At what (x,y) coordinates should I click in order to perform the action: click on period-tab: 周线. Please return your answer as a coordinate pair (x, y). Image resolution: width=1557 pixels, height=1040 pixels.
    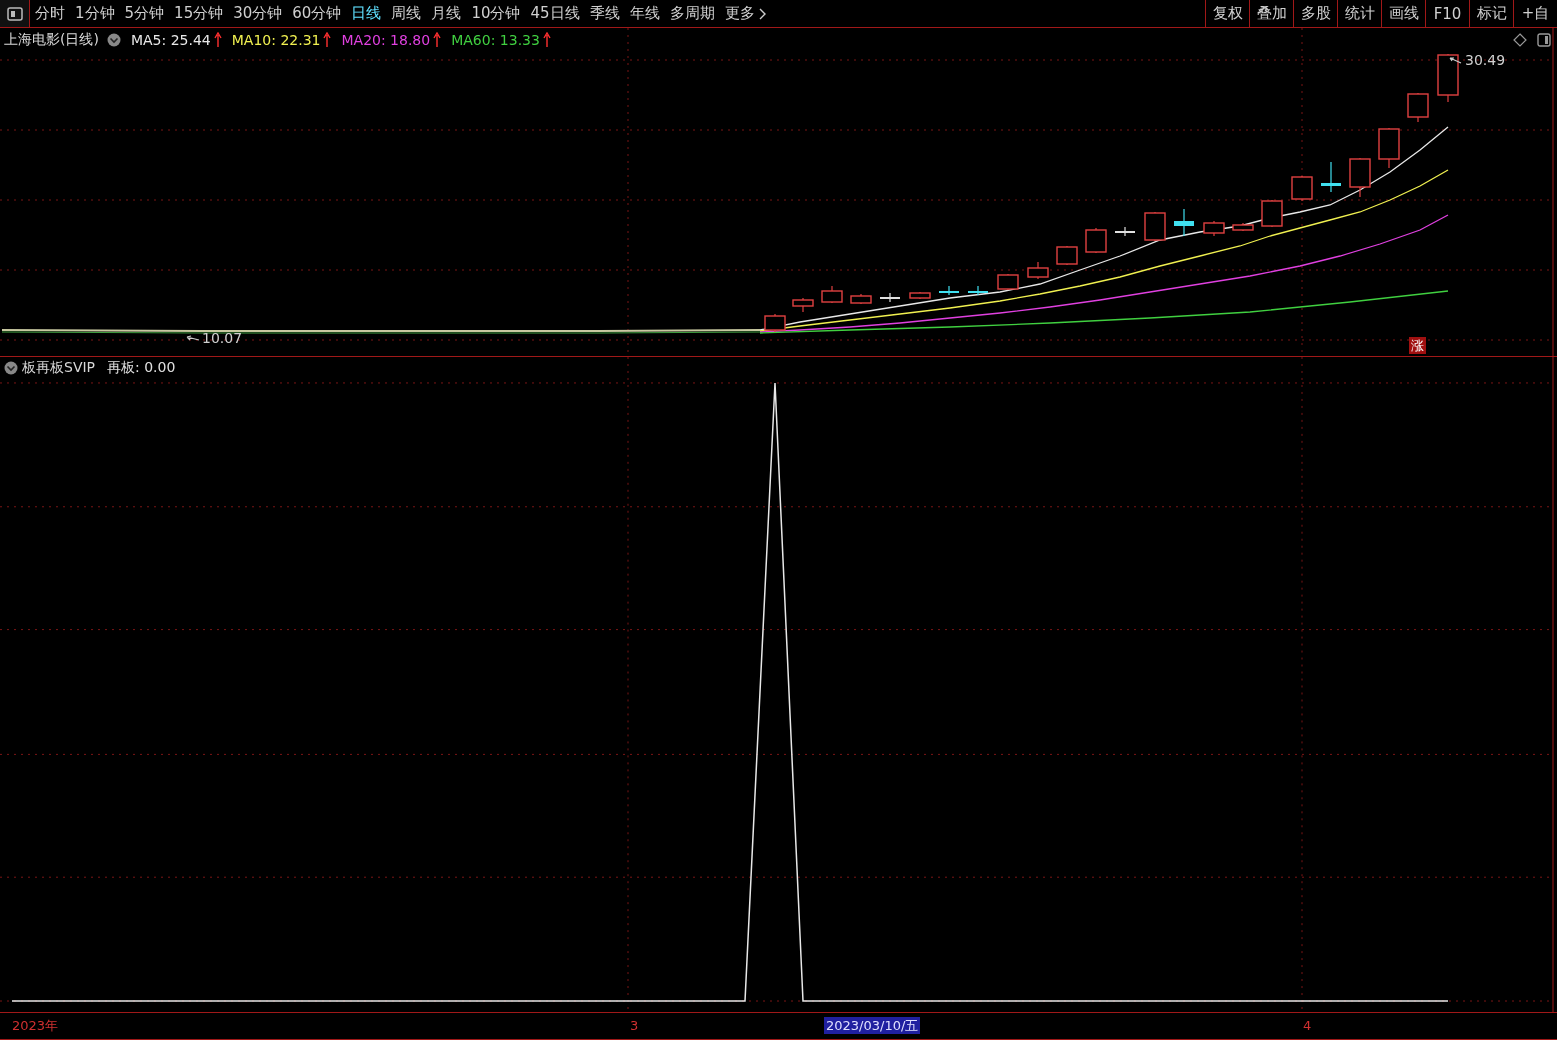
    Looking at the image, I should click on (406, 13).